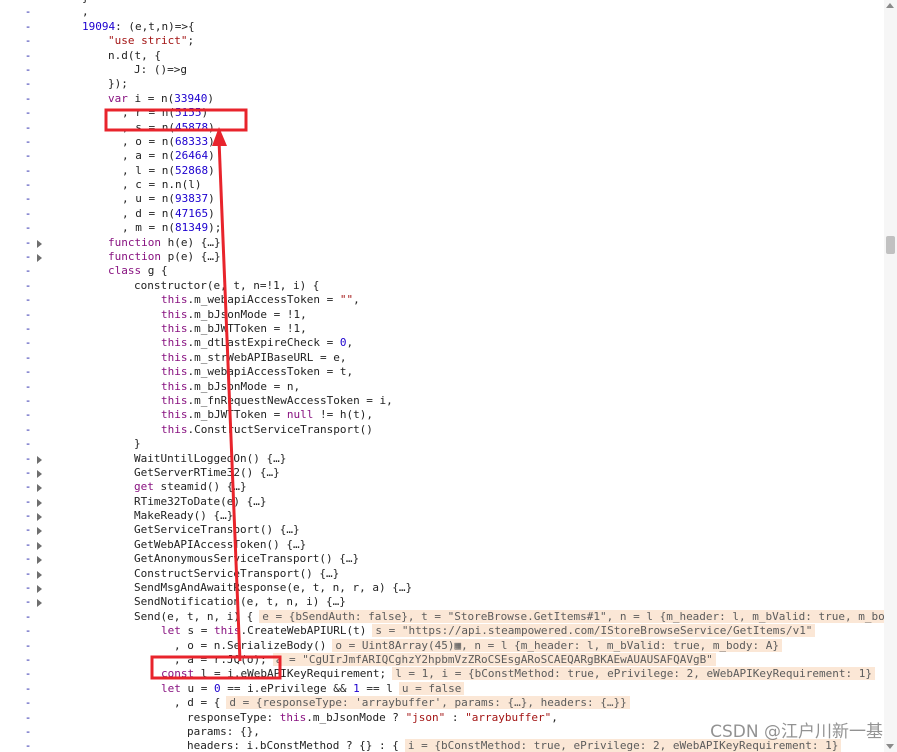 This screenshot has height=752, width=897. What do you see at coordinates (442, 530) in the screenshot?
I see `code-line: - GetServiceTransport() {…}` at bounding box center [442, 530].